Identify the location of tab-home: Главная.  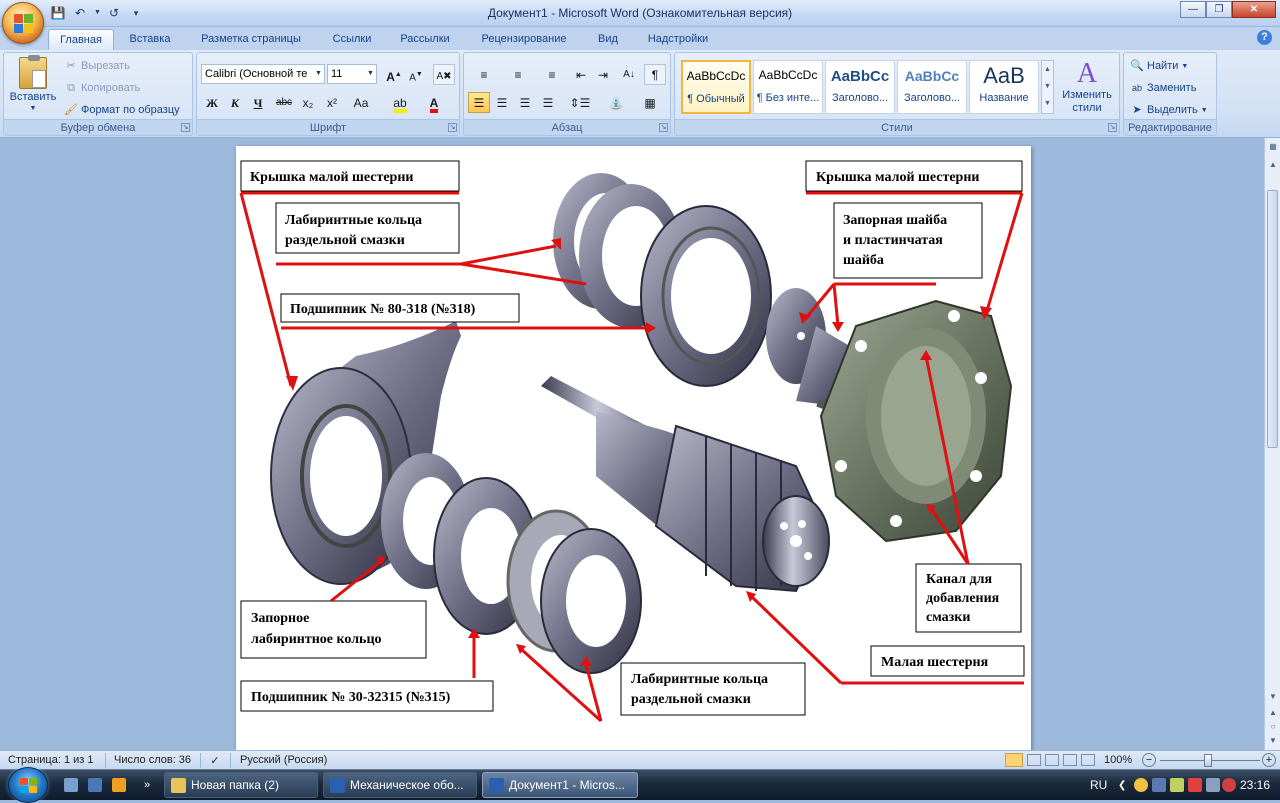
(81, 39).